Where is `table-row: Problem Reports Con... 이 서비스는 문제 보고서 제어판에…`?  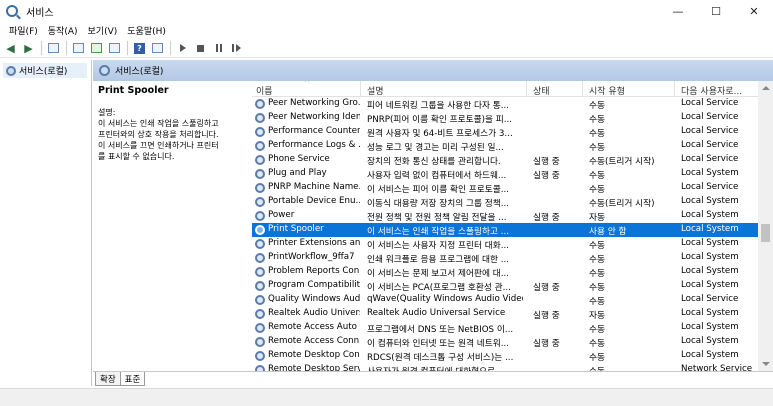
table-row: Problem Reports Con... 이 서비스는 문제 보고서 제어판에… is located at coordinates (505, 272).